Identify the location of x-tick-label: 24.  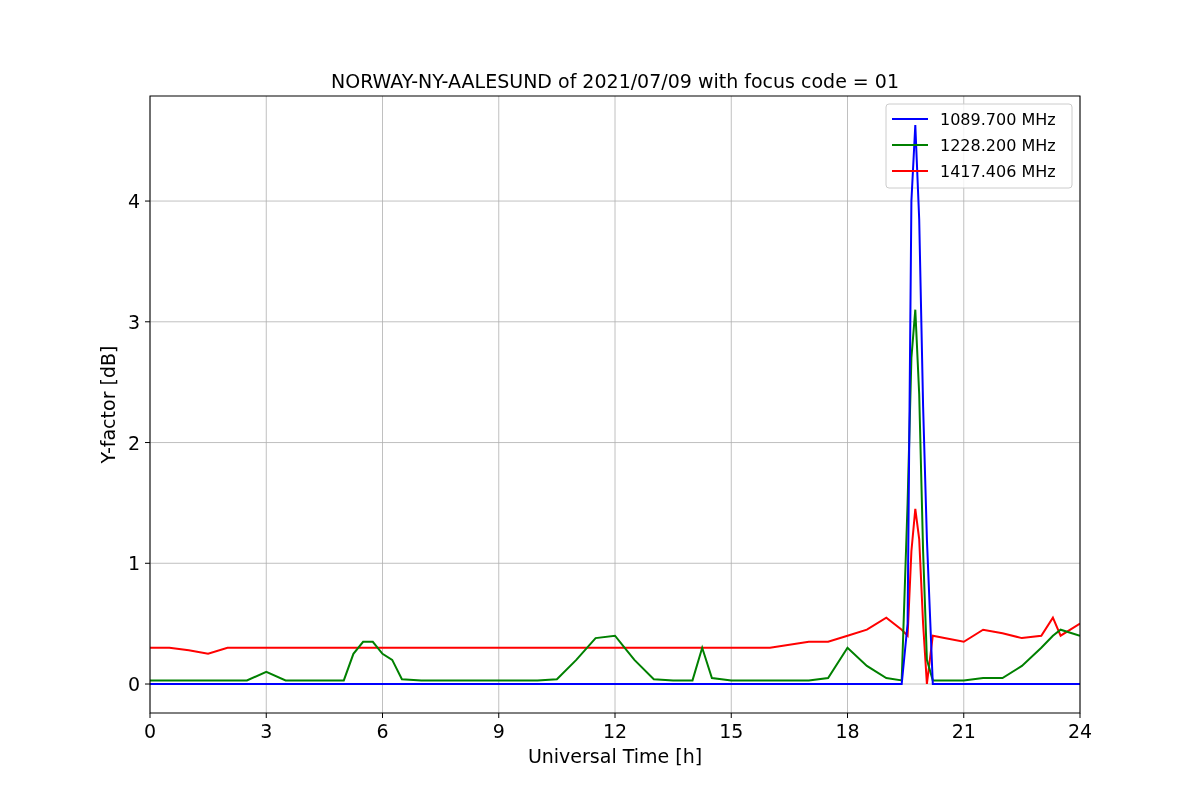
(1080, 731).